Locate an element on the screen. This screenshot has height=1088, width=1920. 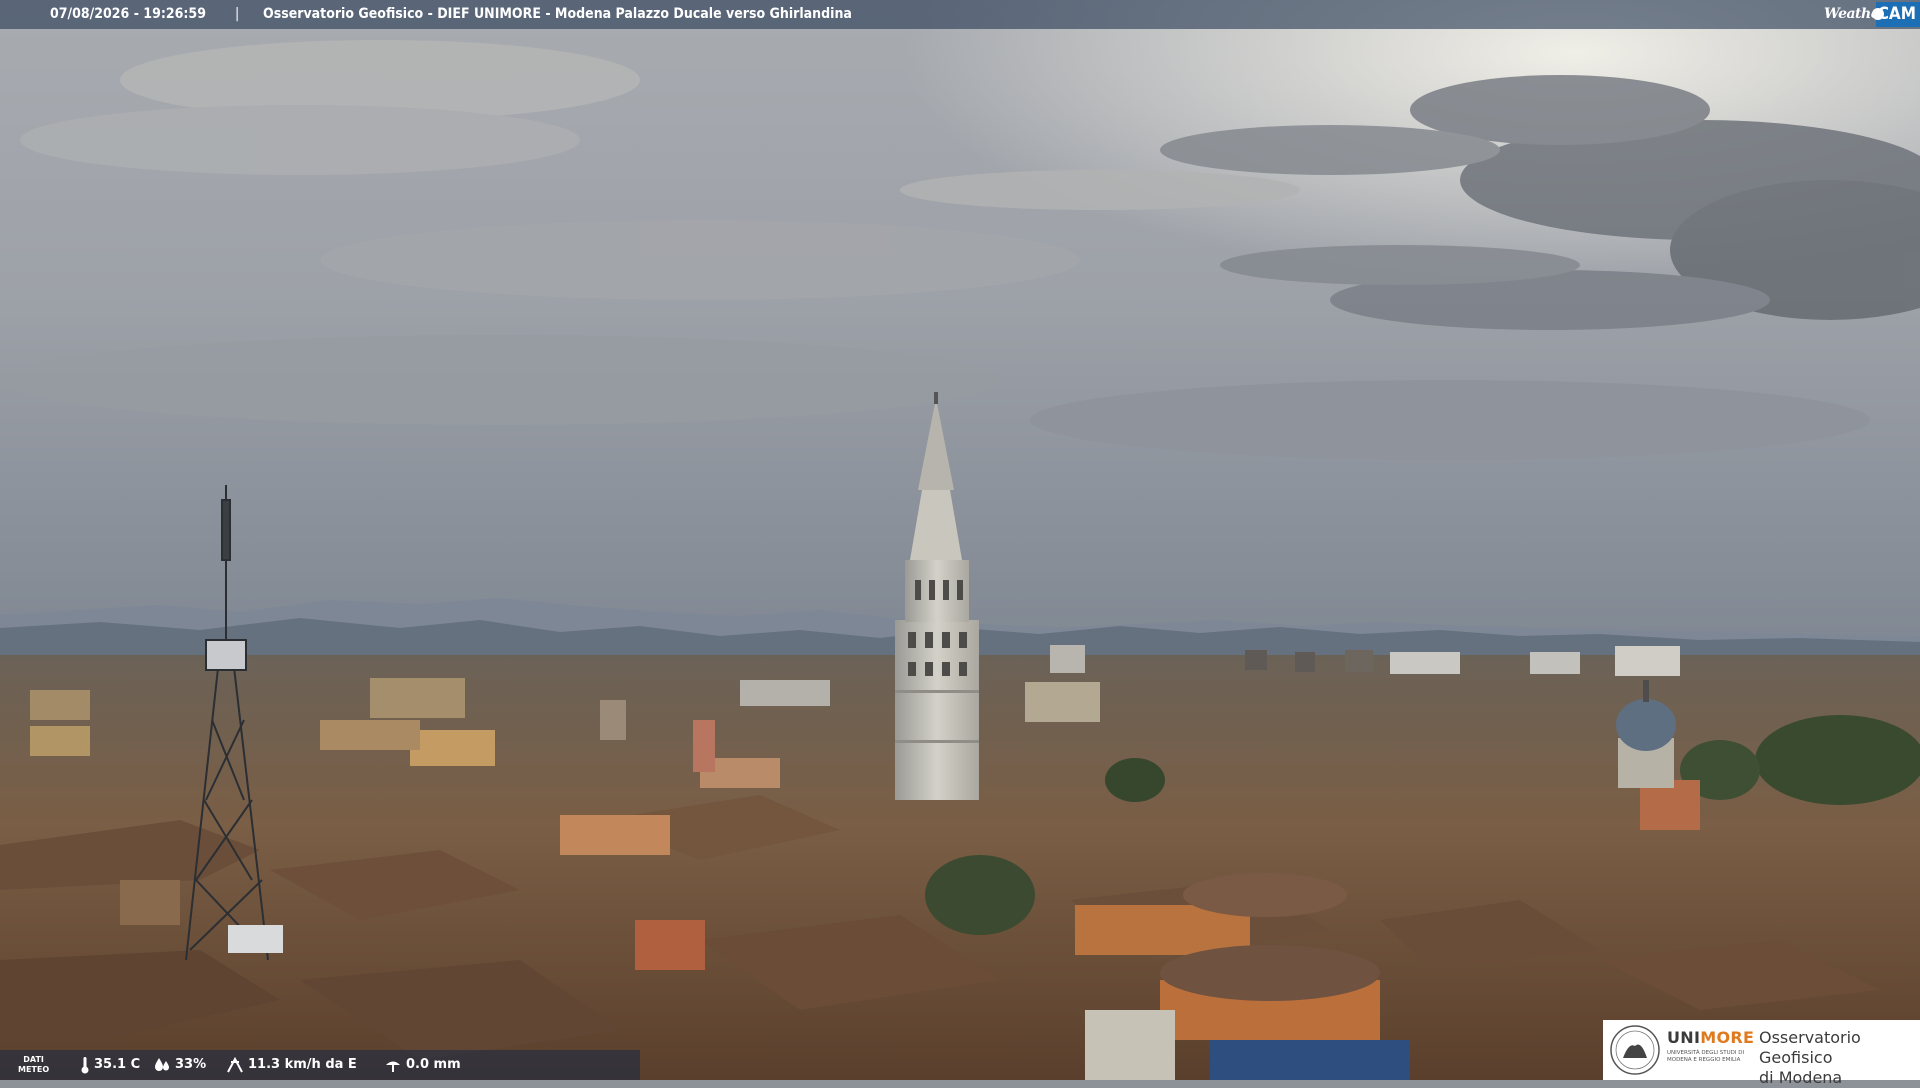
humidity-value: 33% is located at coordinates (191, 1064).